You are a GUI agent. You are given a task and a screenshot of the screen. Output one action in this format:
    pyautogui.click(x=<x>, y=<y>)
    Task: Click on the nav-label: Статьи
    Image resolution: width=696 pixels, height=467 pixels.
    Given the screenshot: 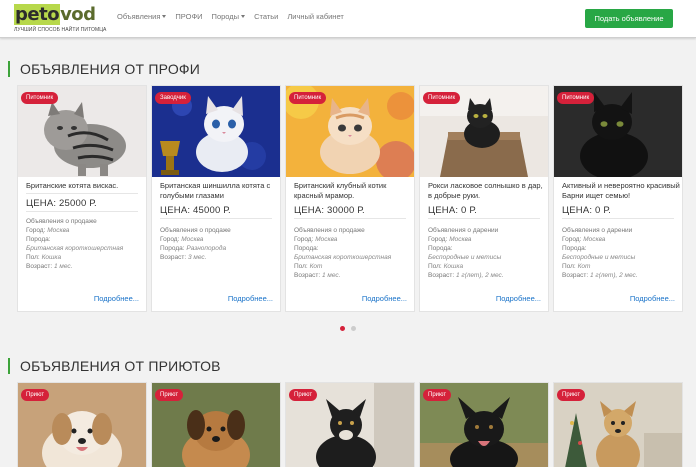 What is the action you would take?
    pyautogui.click(x=266, y=16)
    